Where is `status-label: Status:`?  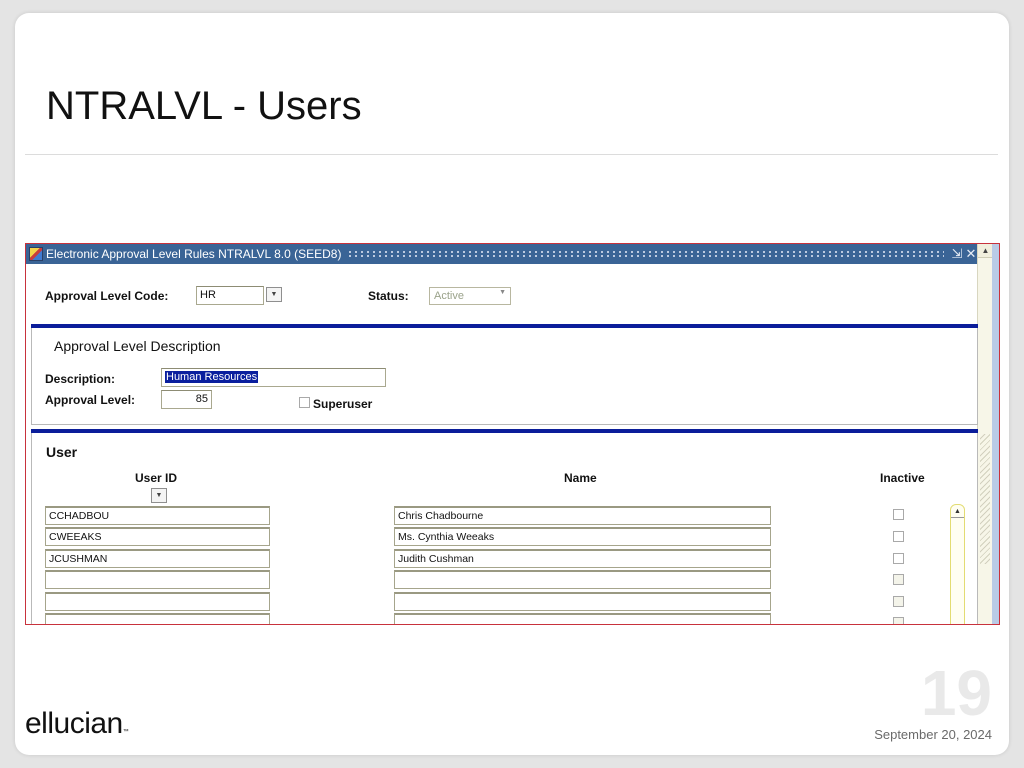 status-label: Status: is located at coordinates (388, 296).